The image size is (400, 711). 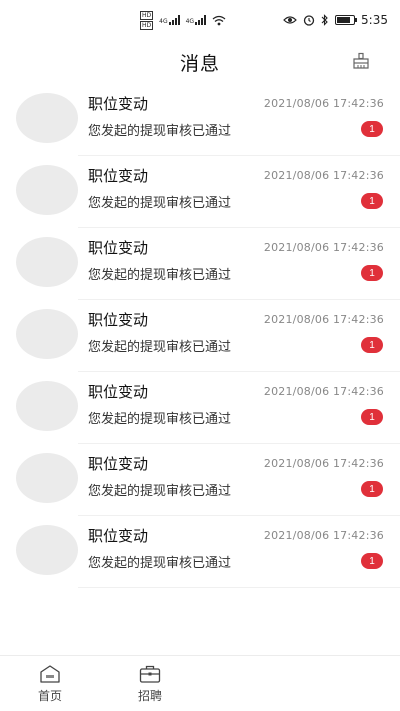 I want to click on bottom-tab-bar: 首页 招聘, so click(x=200, y=683).